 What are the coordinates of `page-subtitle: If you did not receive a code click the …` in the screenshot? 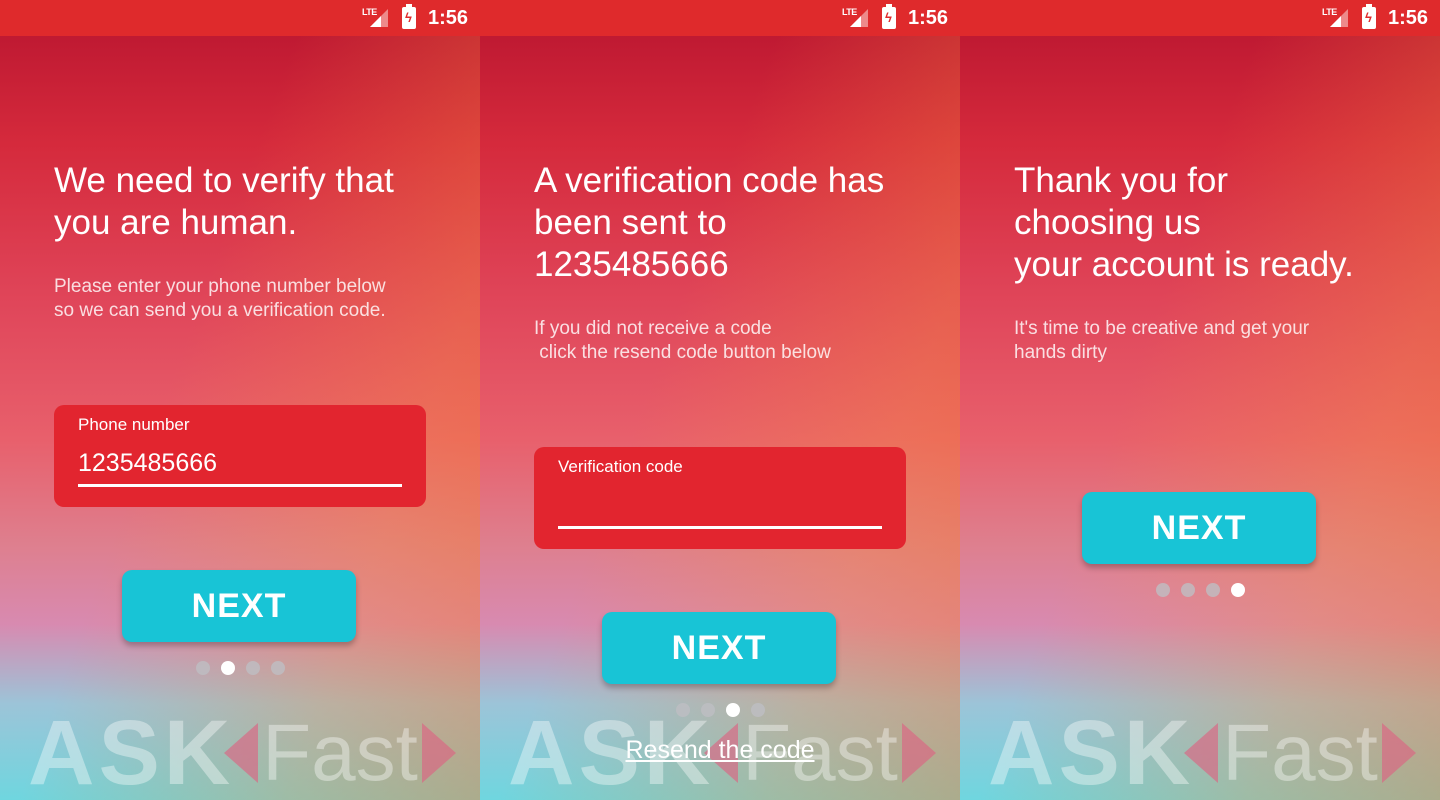 It's located at (682, 340).